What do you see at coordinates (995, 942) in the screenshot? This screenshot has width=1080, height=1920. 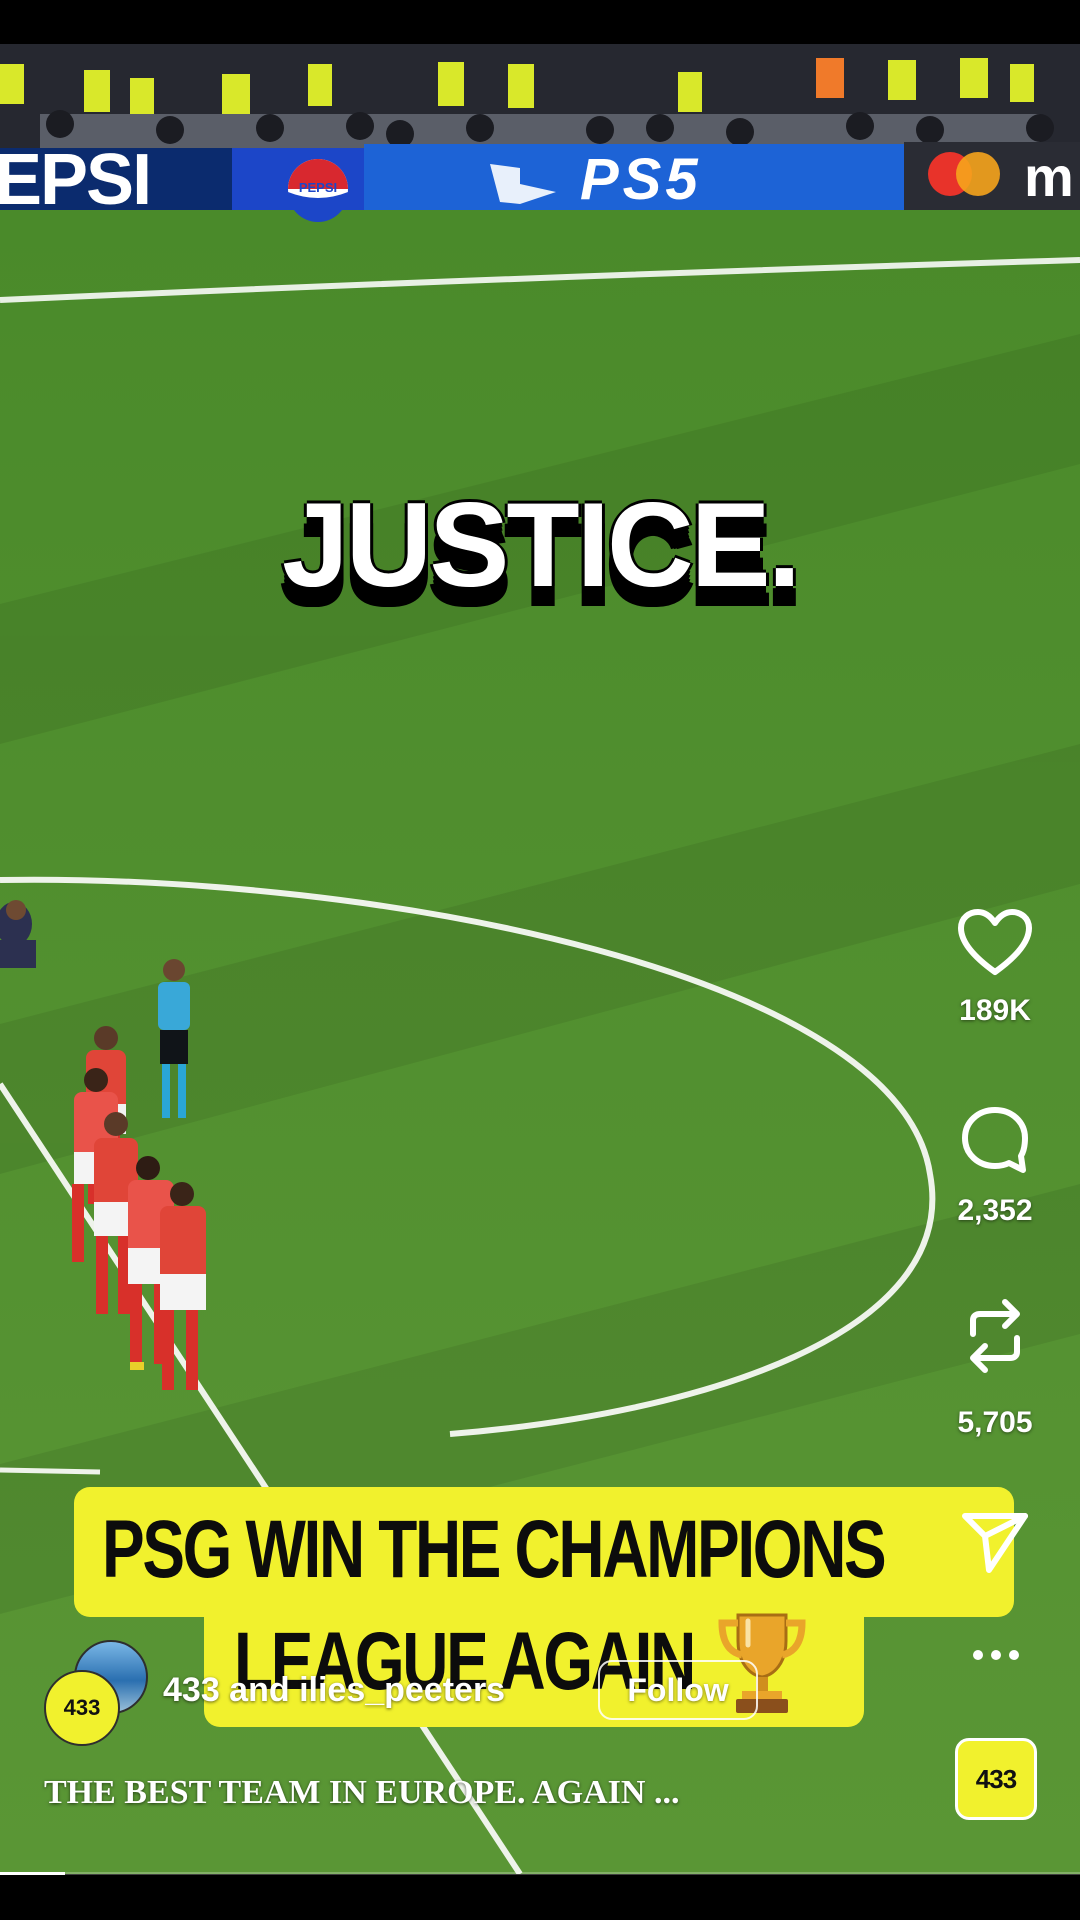 I see `heart-icon` at bounding box center [995, 942].